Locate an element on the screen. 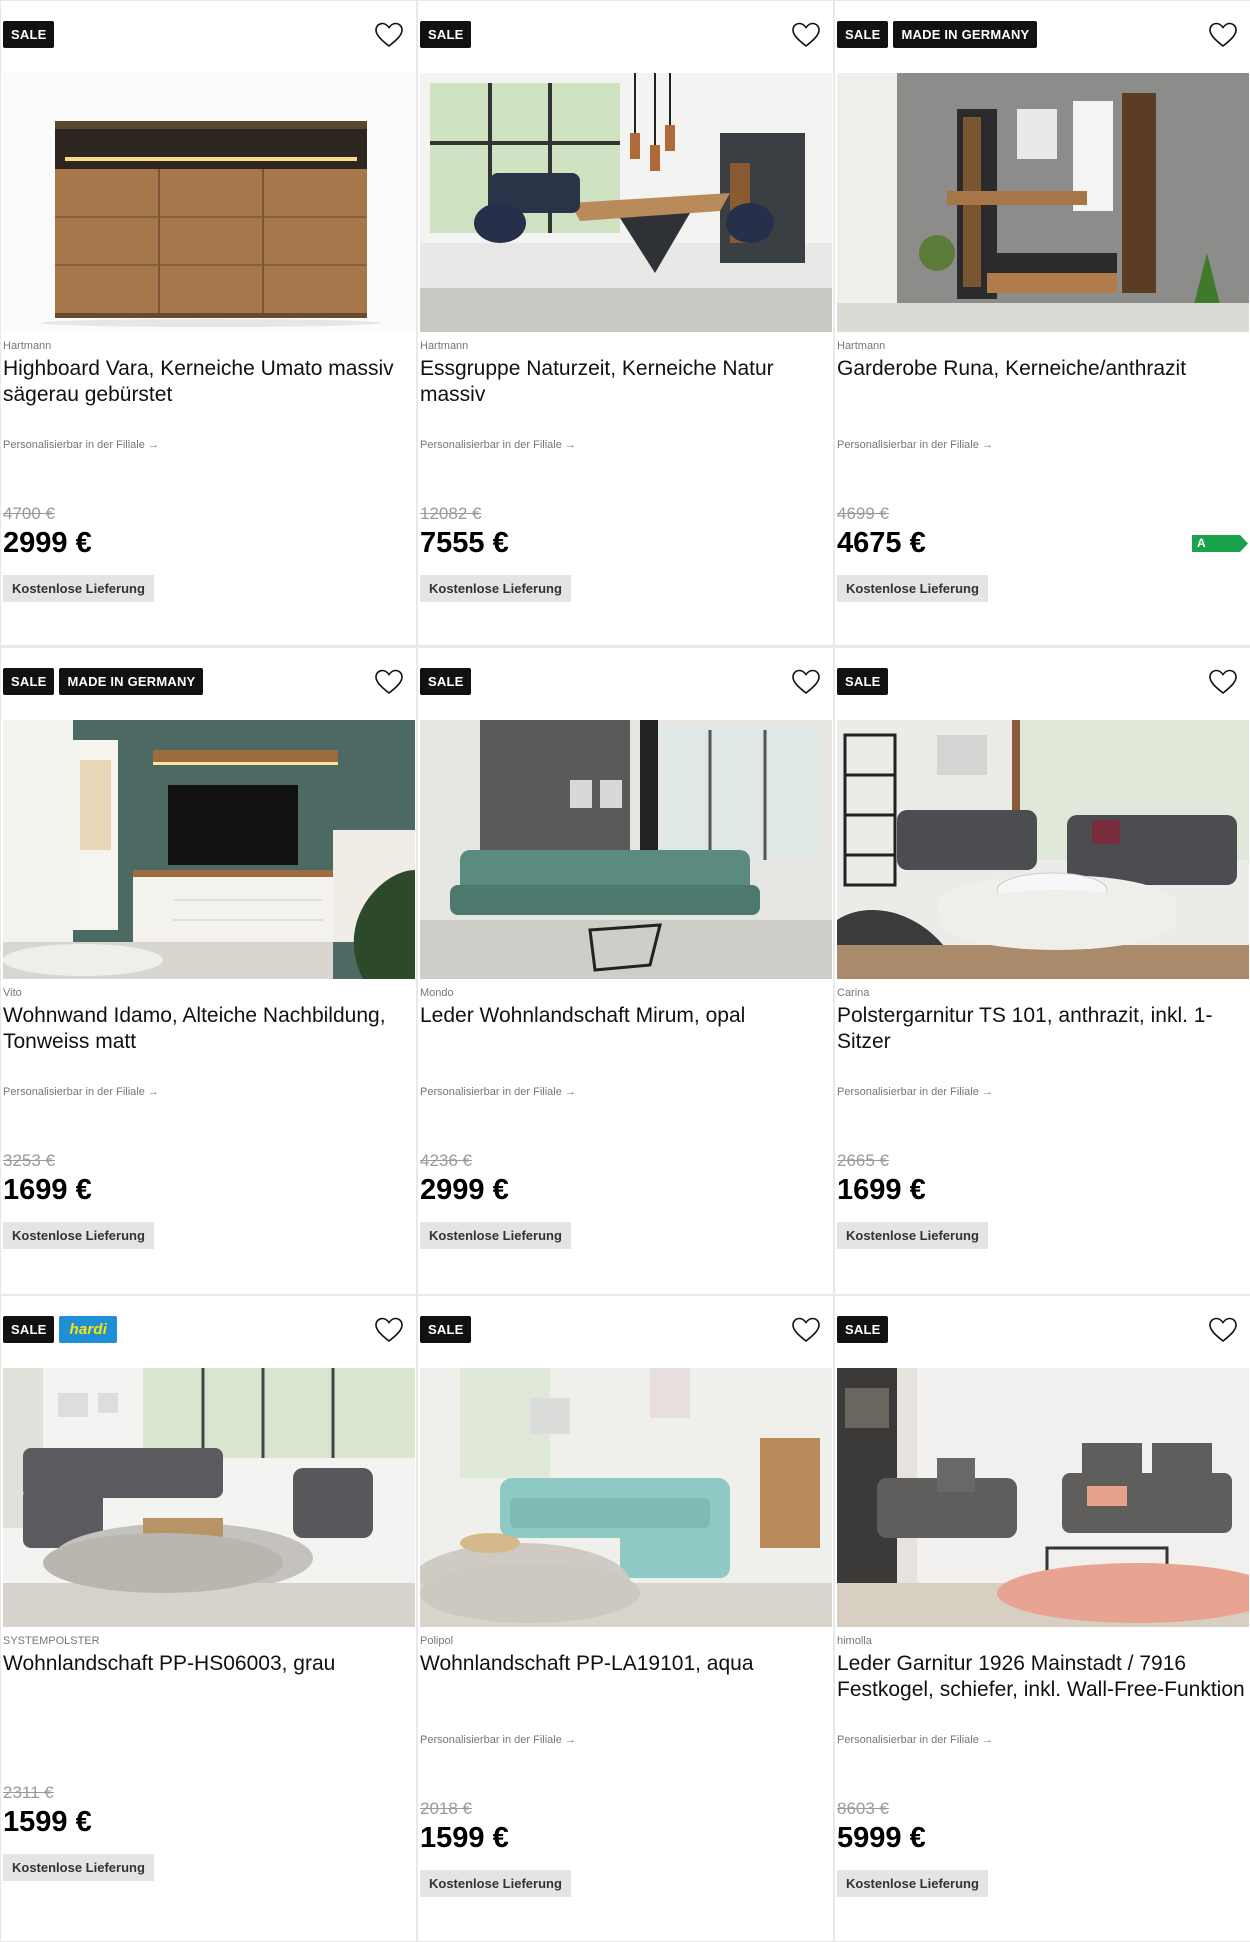 The height and width of the screenshot is (1942, 1250). leather-set-image is located at coordinates (1043, 1497).